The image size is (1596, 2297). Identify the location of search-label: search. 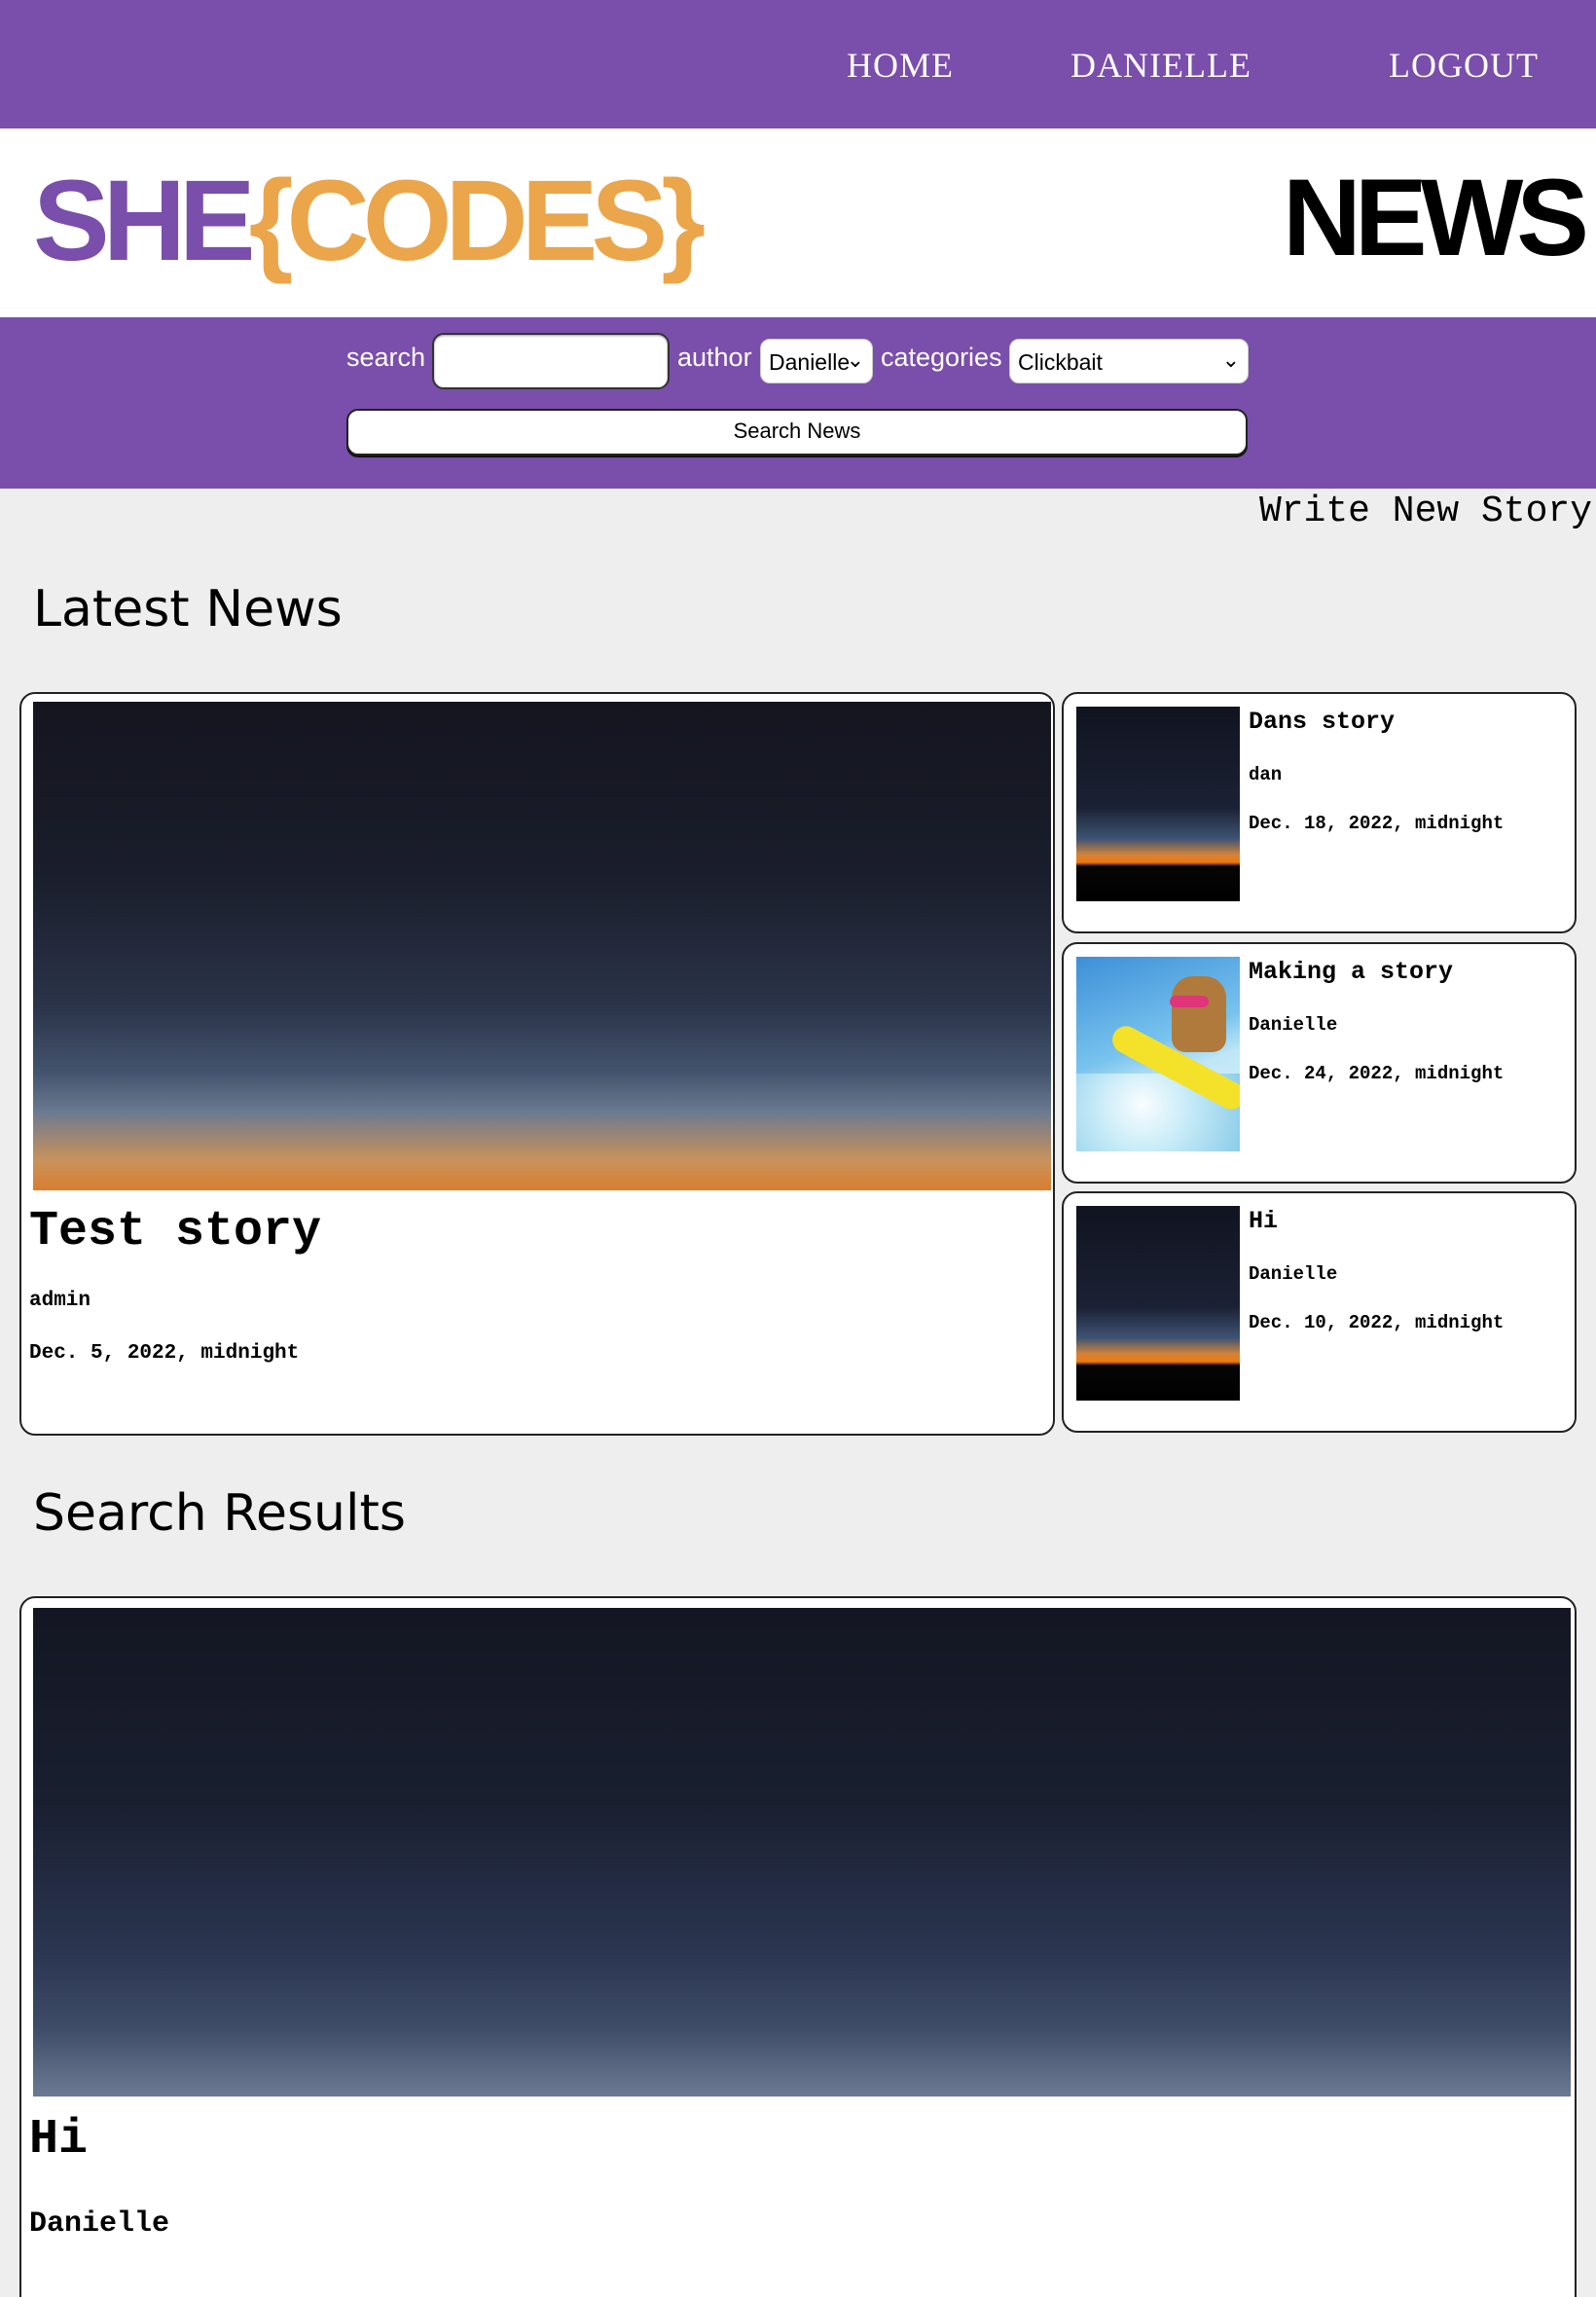
(386, 357).